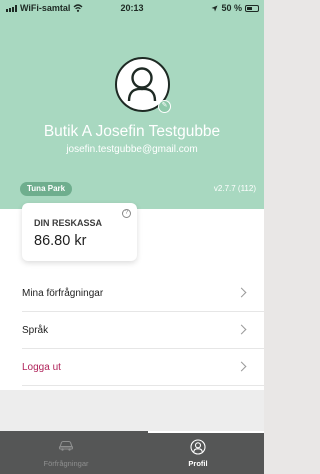 The width and height of the screenshot is (320, 474). Describe the element at coordinates (206, 432) in the screenshot. I see `active-tab-indicator` at that location.